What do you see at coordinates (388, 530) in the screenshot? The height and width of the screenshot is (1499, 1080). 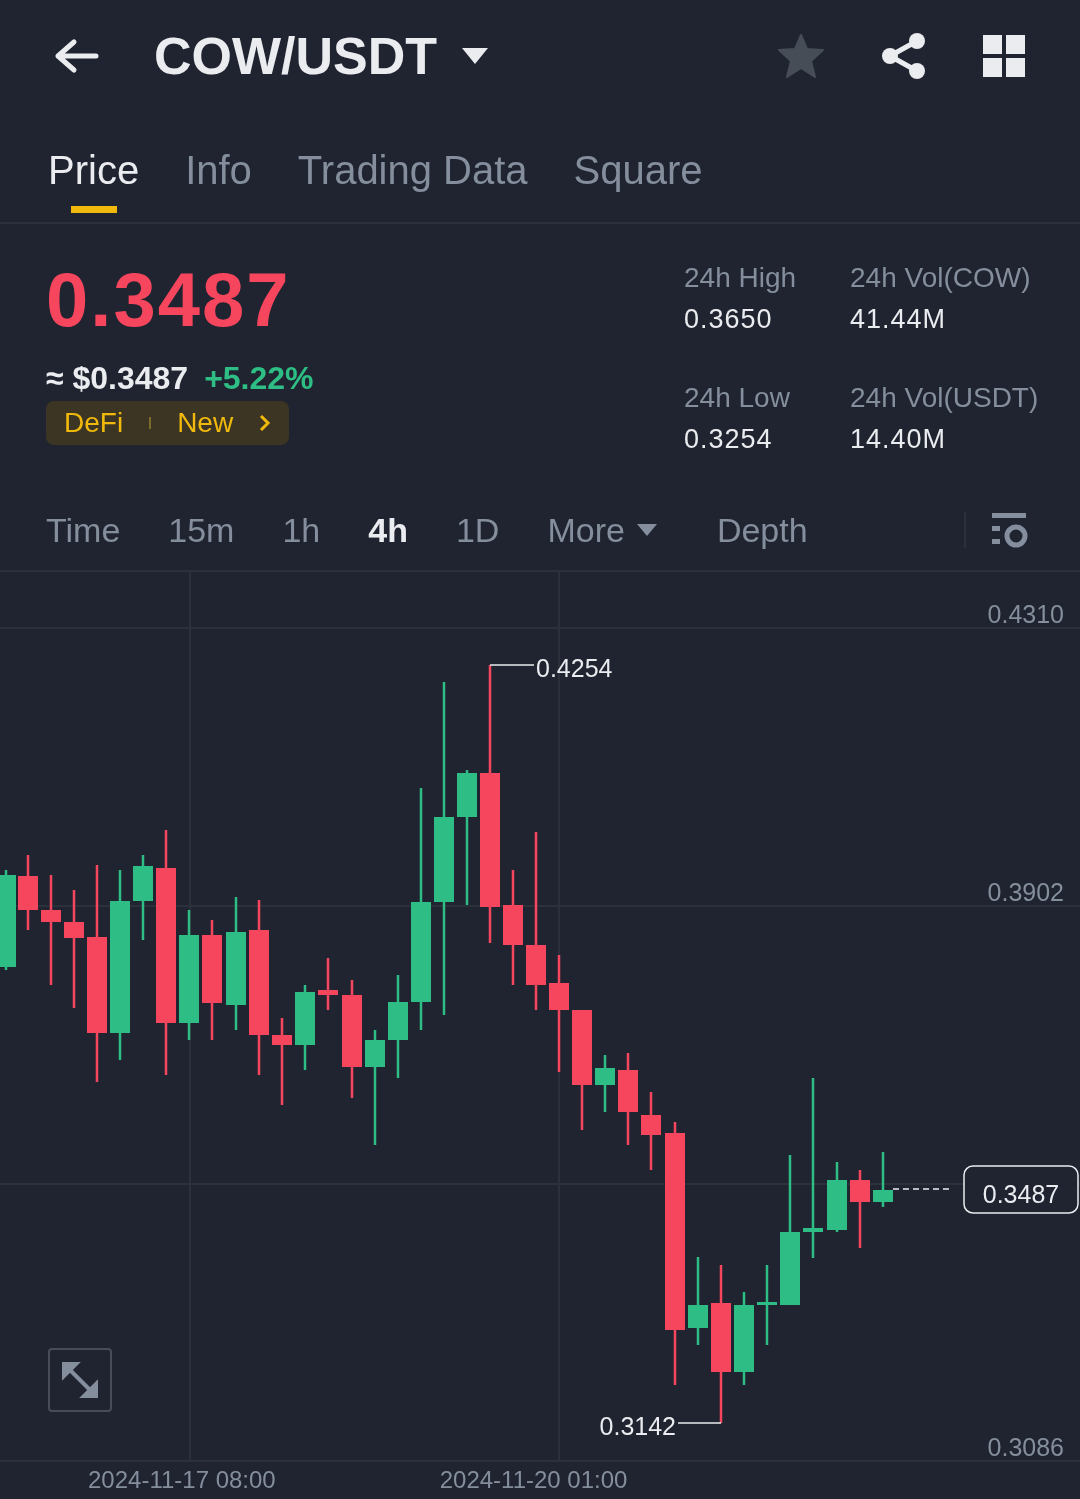 I see `interval-tab: 4h` at bounding box center [388, 530].